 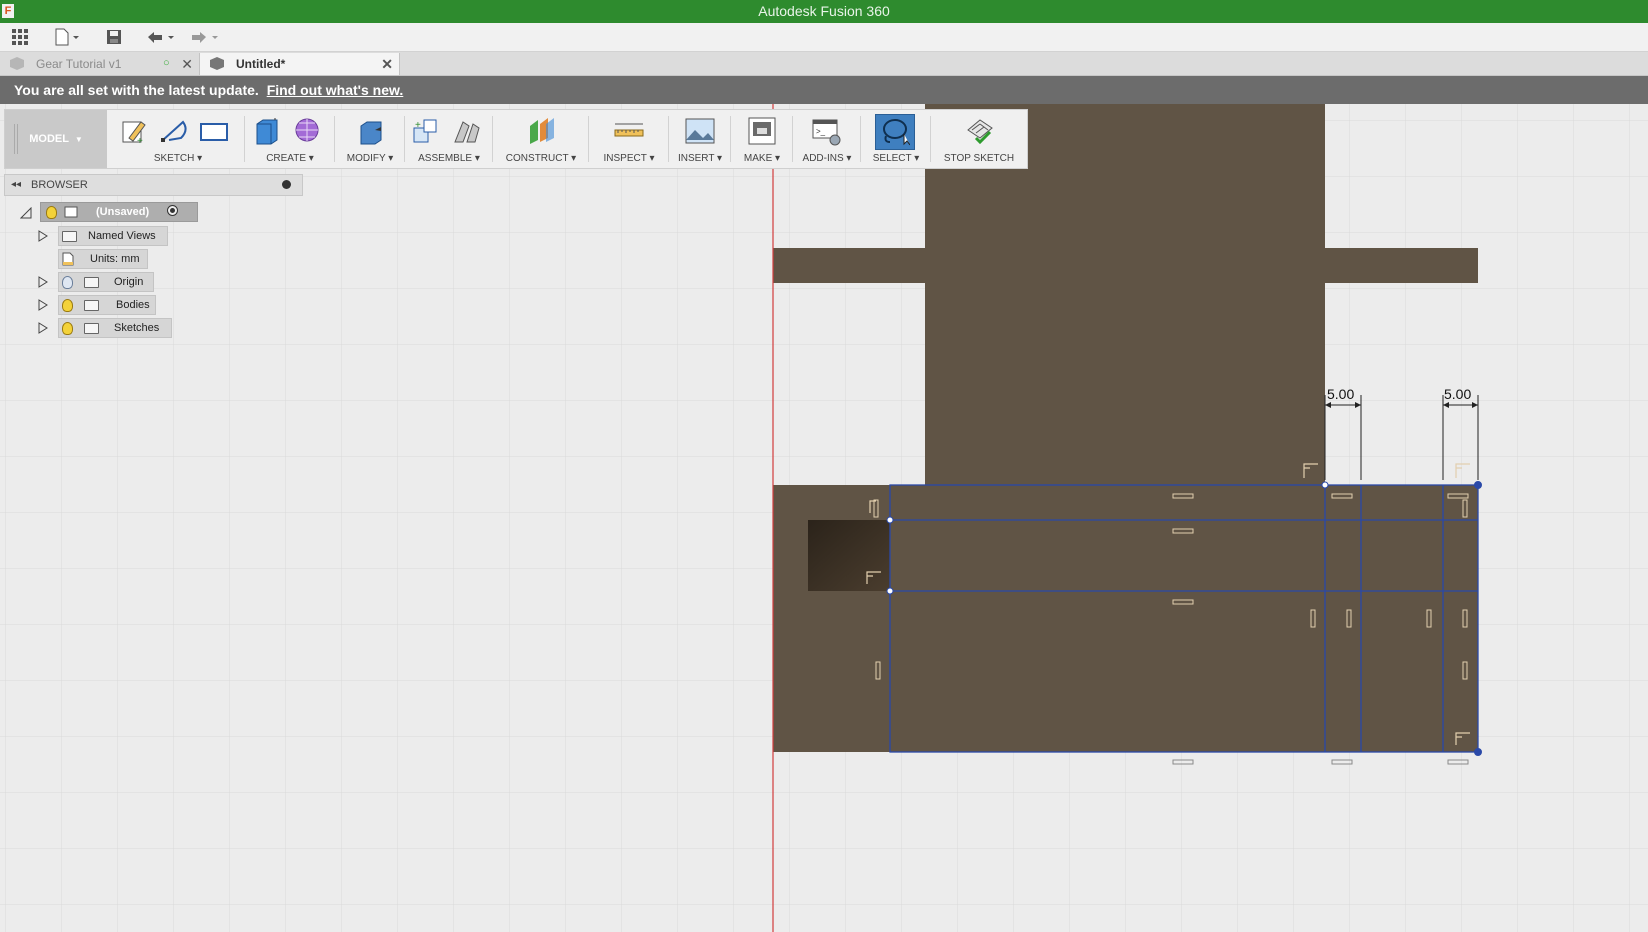 I want to click on activate-radio-icon, so click(x=172, y=210).